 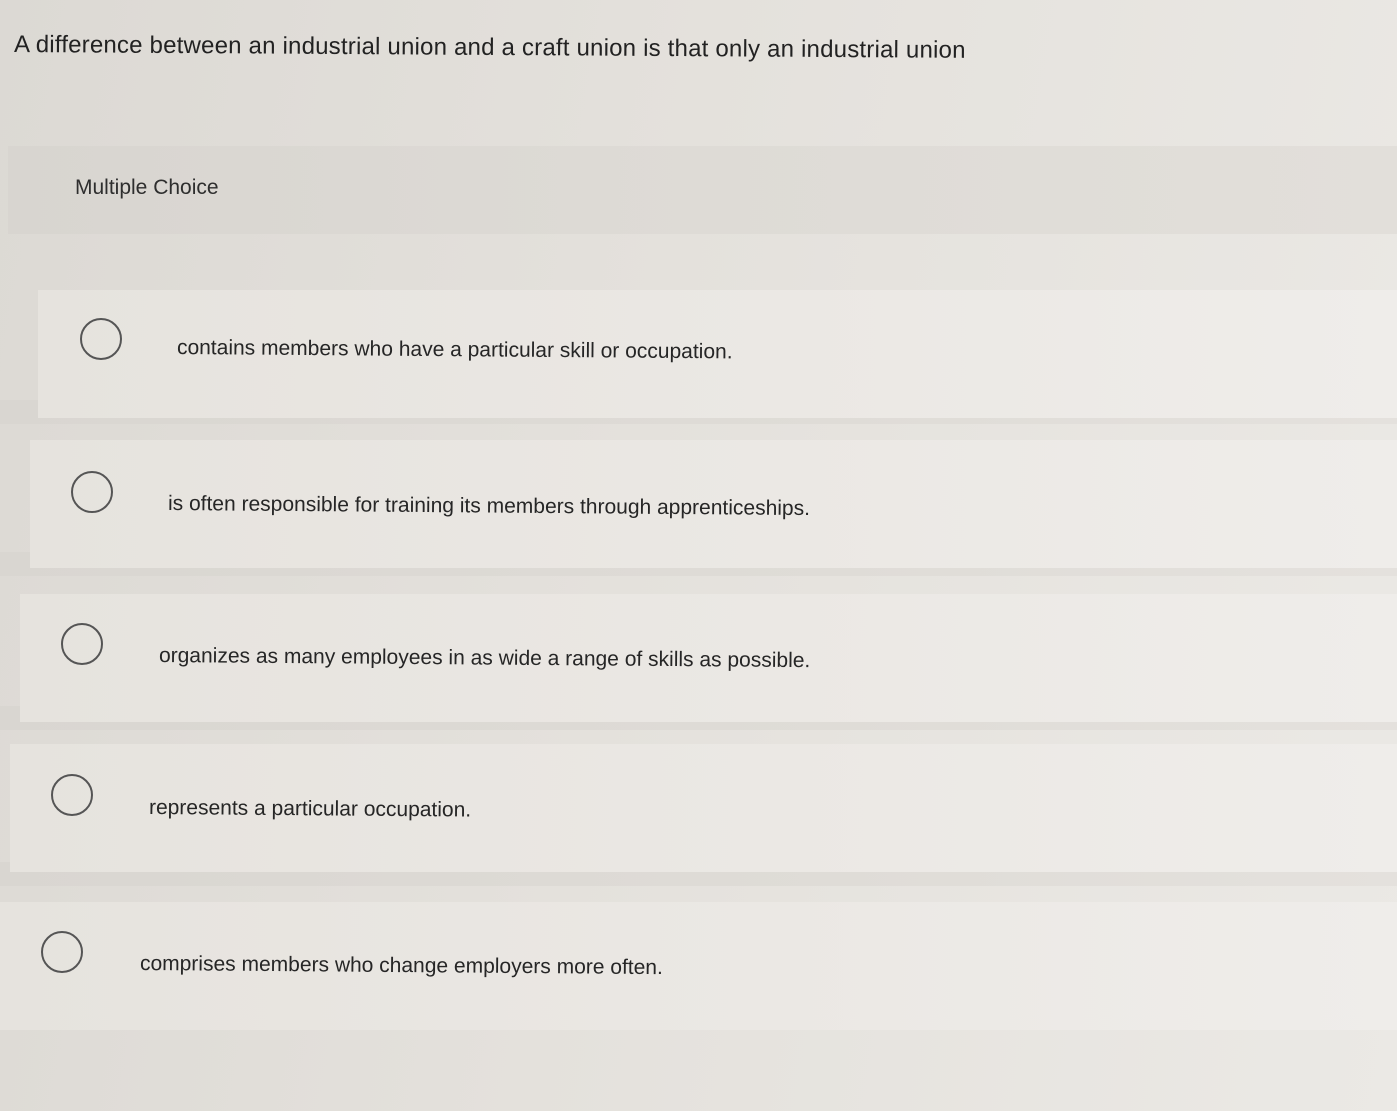 I want to click on multiple-choice-header: Multiple Choice, so click(x=702, y=190).